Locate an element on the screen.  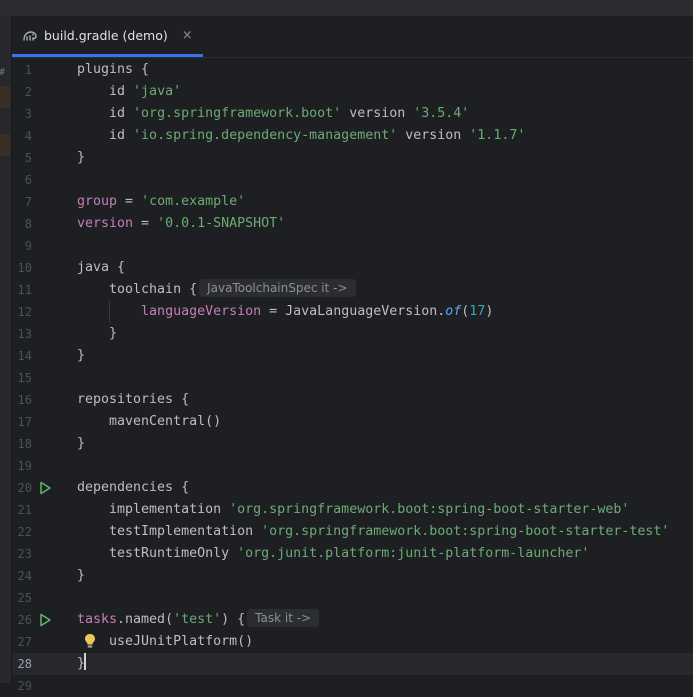
line-number: 3 is located at coordinates (28, 114).